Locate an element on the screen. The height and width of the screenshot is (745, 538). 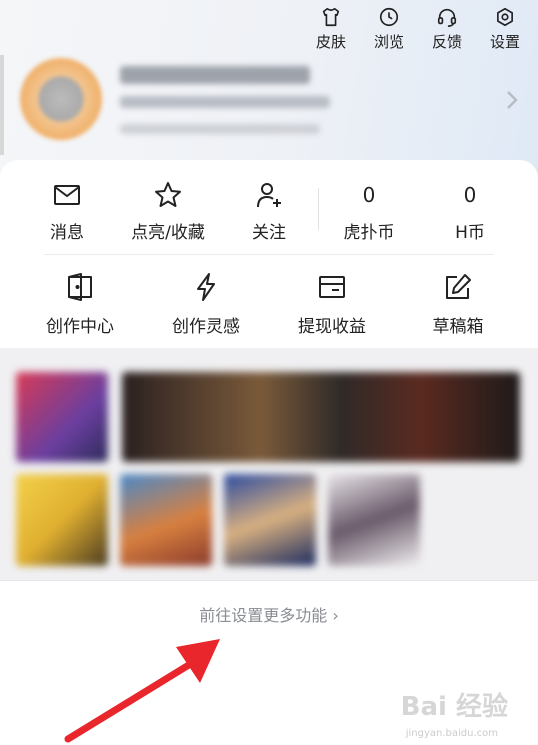
lightning-icon is located at coordinates (206, 287).